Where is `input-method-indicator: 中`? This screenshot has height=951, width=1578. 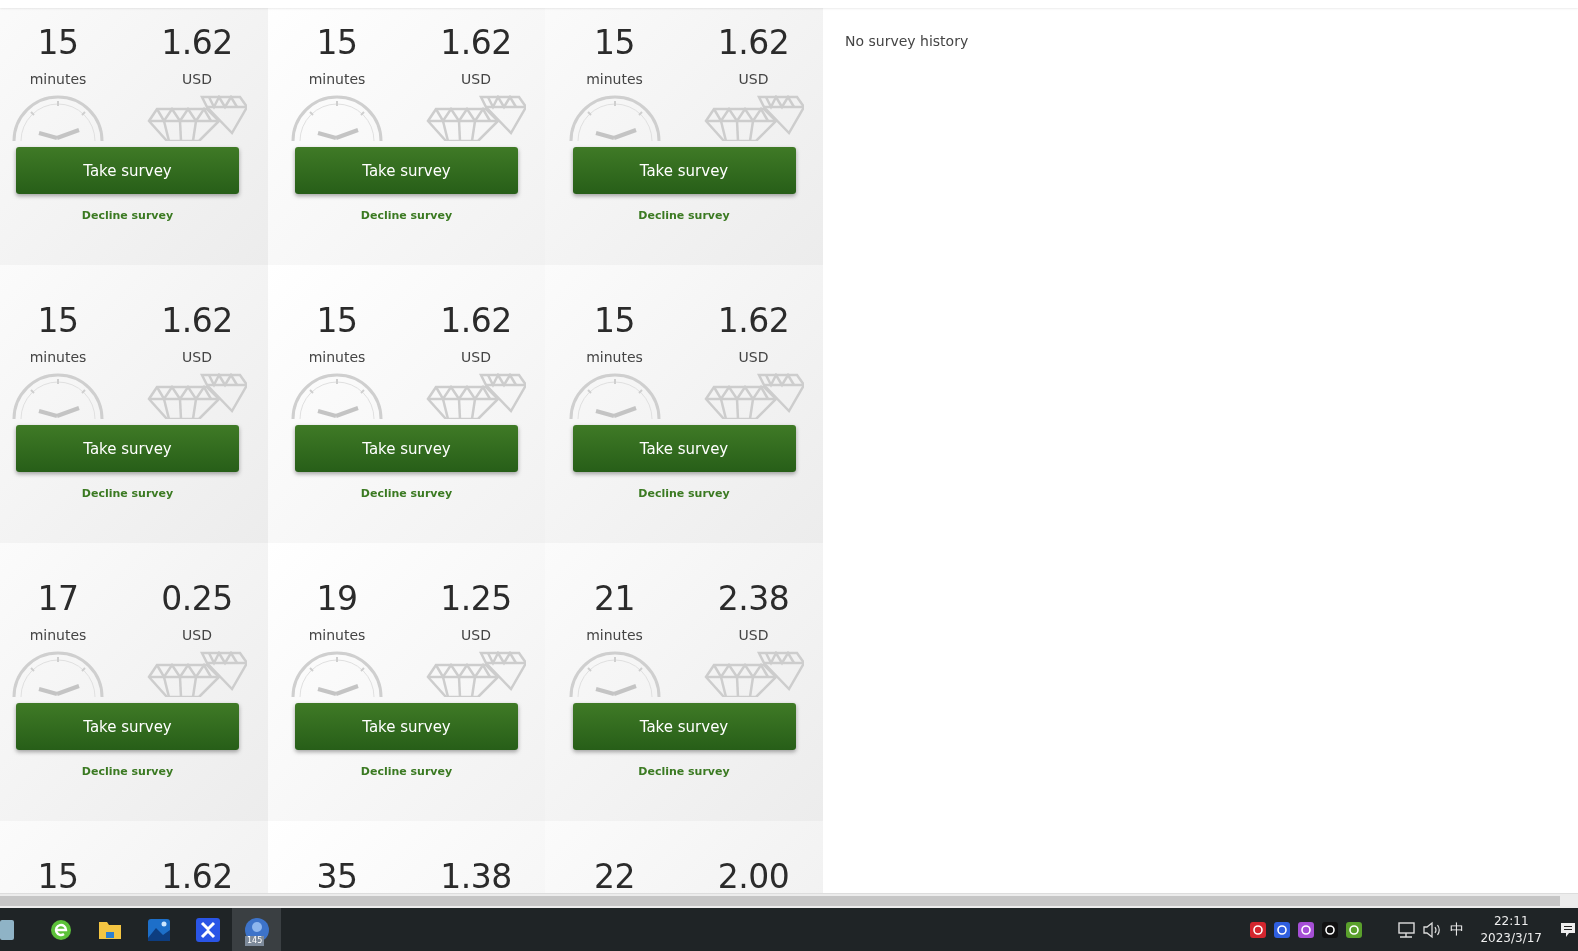
input-method-indicator: 中 is located at coordinates (1457, 929).